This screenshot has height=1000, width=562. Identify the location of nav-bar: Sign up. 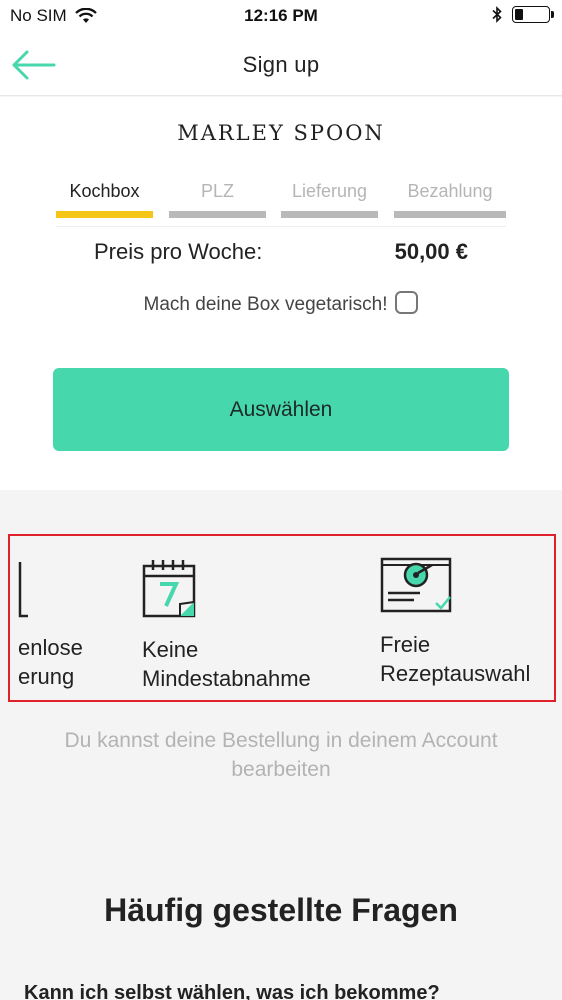
(281, 65).